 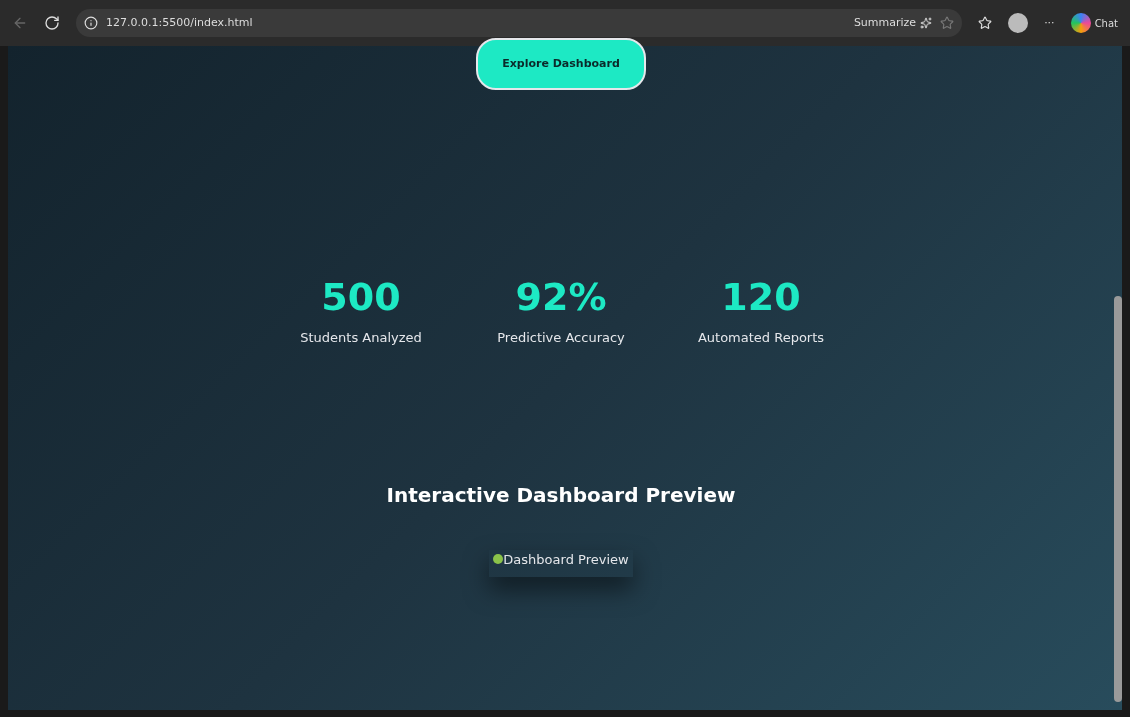 What do you see at coordinates (926, 23) in the screenshot?
I see `sparkle-icon` at bounding box center [926, 23].